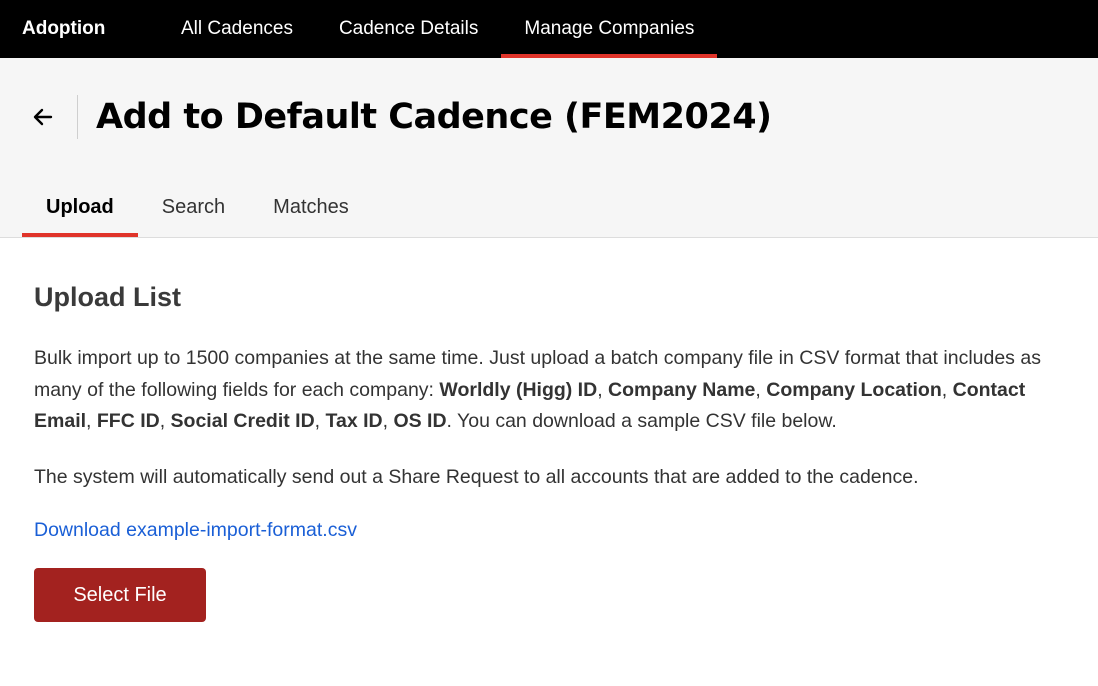 The width and height of the screenshot is (1098, 686). Describe the element at coordinates (242, 421) in the screenshot. I see `field-name: Social Credit ID` at that location.